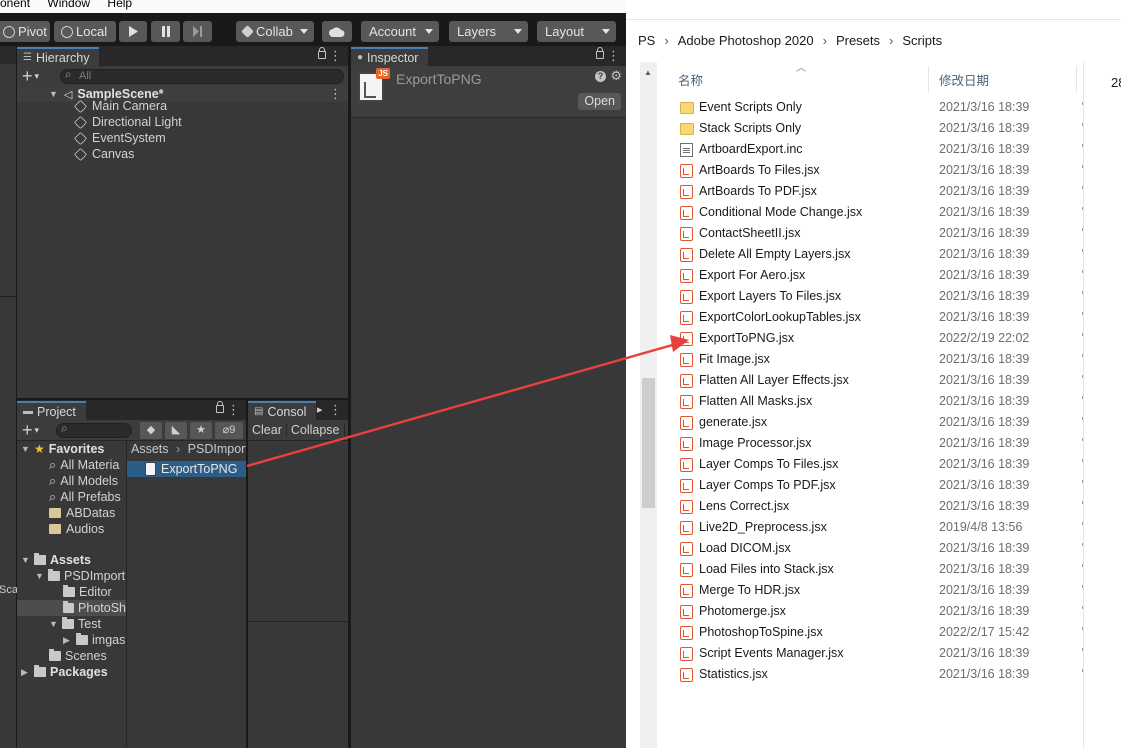 This screenshot has width=1121, height=748. Describe the element at coordinates (71, 592) in the screenshot. I see `folder-editor: Editor` at that location.